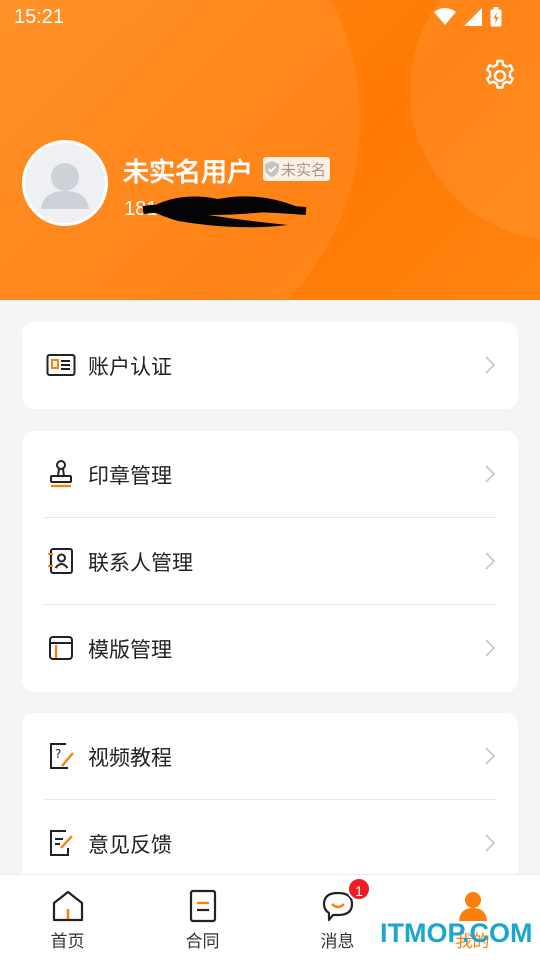  What do you see at coordinates (496, 17) in the screenshot?
I see `battery-icon` at bounding box center [496, 17].